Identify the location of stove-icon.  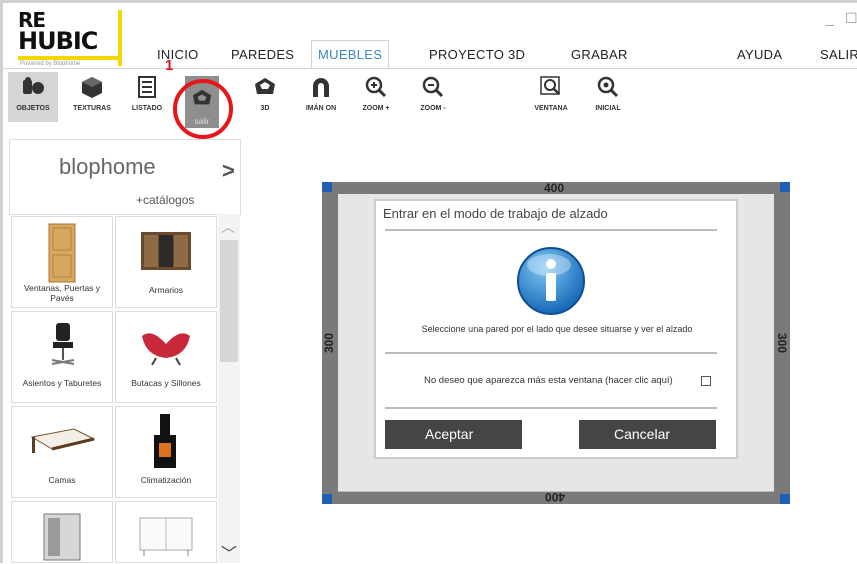
(165, 441).